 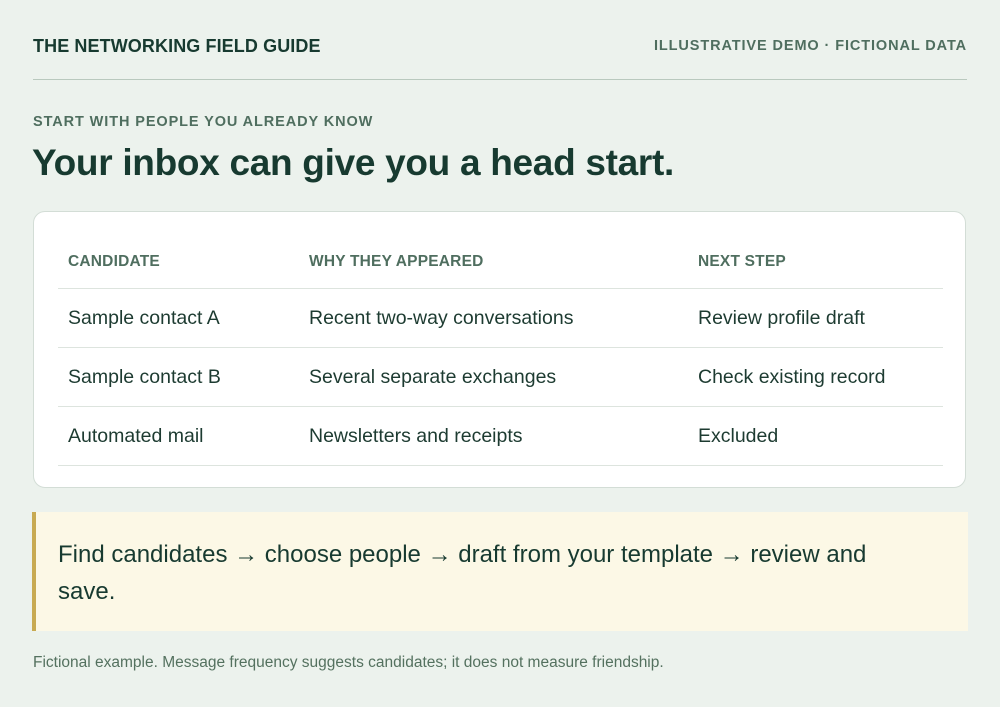 What do you see at coordinates (815, 262) in the screenshot?
I see `column-header-next-step: NEXT STEP` at bounding box center [815, 262].